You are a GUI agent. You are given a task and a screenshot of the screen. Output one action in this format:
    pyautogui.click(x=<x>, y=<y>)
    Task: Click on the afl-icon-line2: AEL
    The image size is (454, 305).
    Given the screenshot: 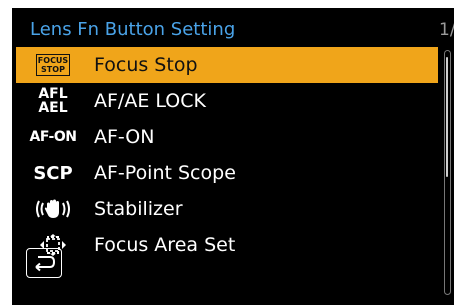 What is the action you would take?
    pyautogui.click(x=53, y=108)
    